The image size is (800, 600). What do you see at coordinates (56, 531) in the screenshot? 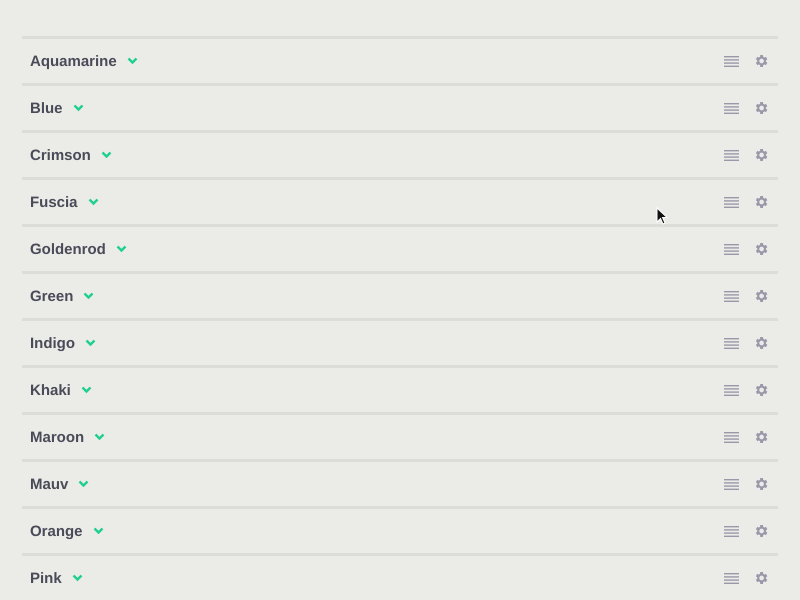
I see `row-name: Orange` at bounding box center [56, 531].